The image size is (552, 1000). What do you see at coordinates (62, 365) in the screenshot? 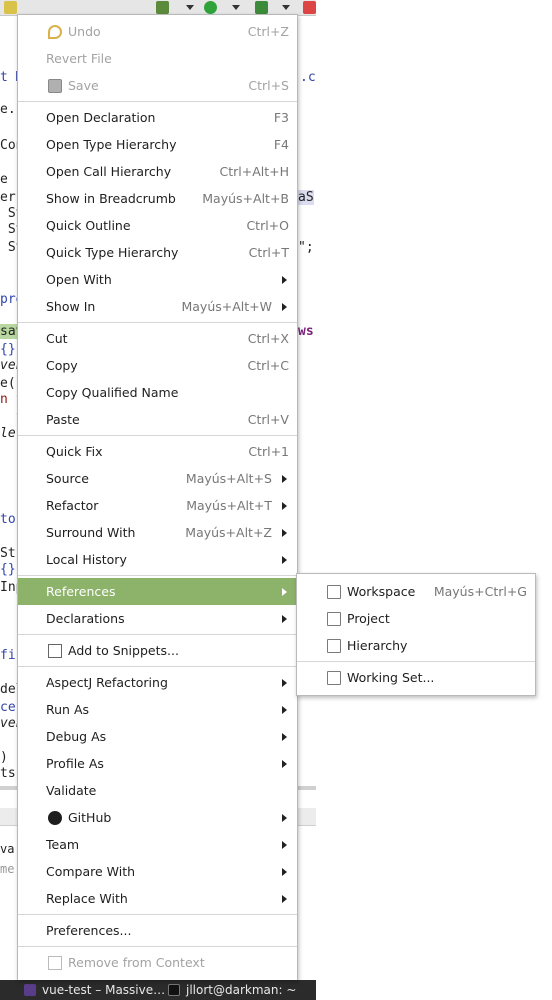
I see `menu-item-label: Copy` at bounding box center [62, 365].